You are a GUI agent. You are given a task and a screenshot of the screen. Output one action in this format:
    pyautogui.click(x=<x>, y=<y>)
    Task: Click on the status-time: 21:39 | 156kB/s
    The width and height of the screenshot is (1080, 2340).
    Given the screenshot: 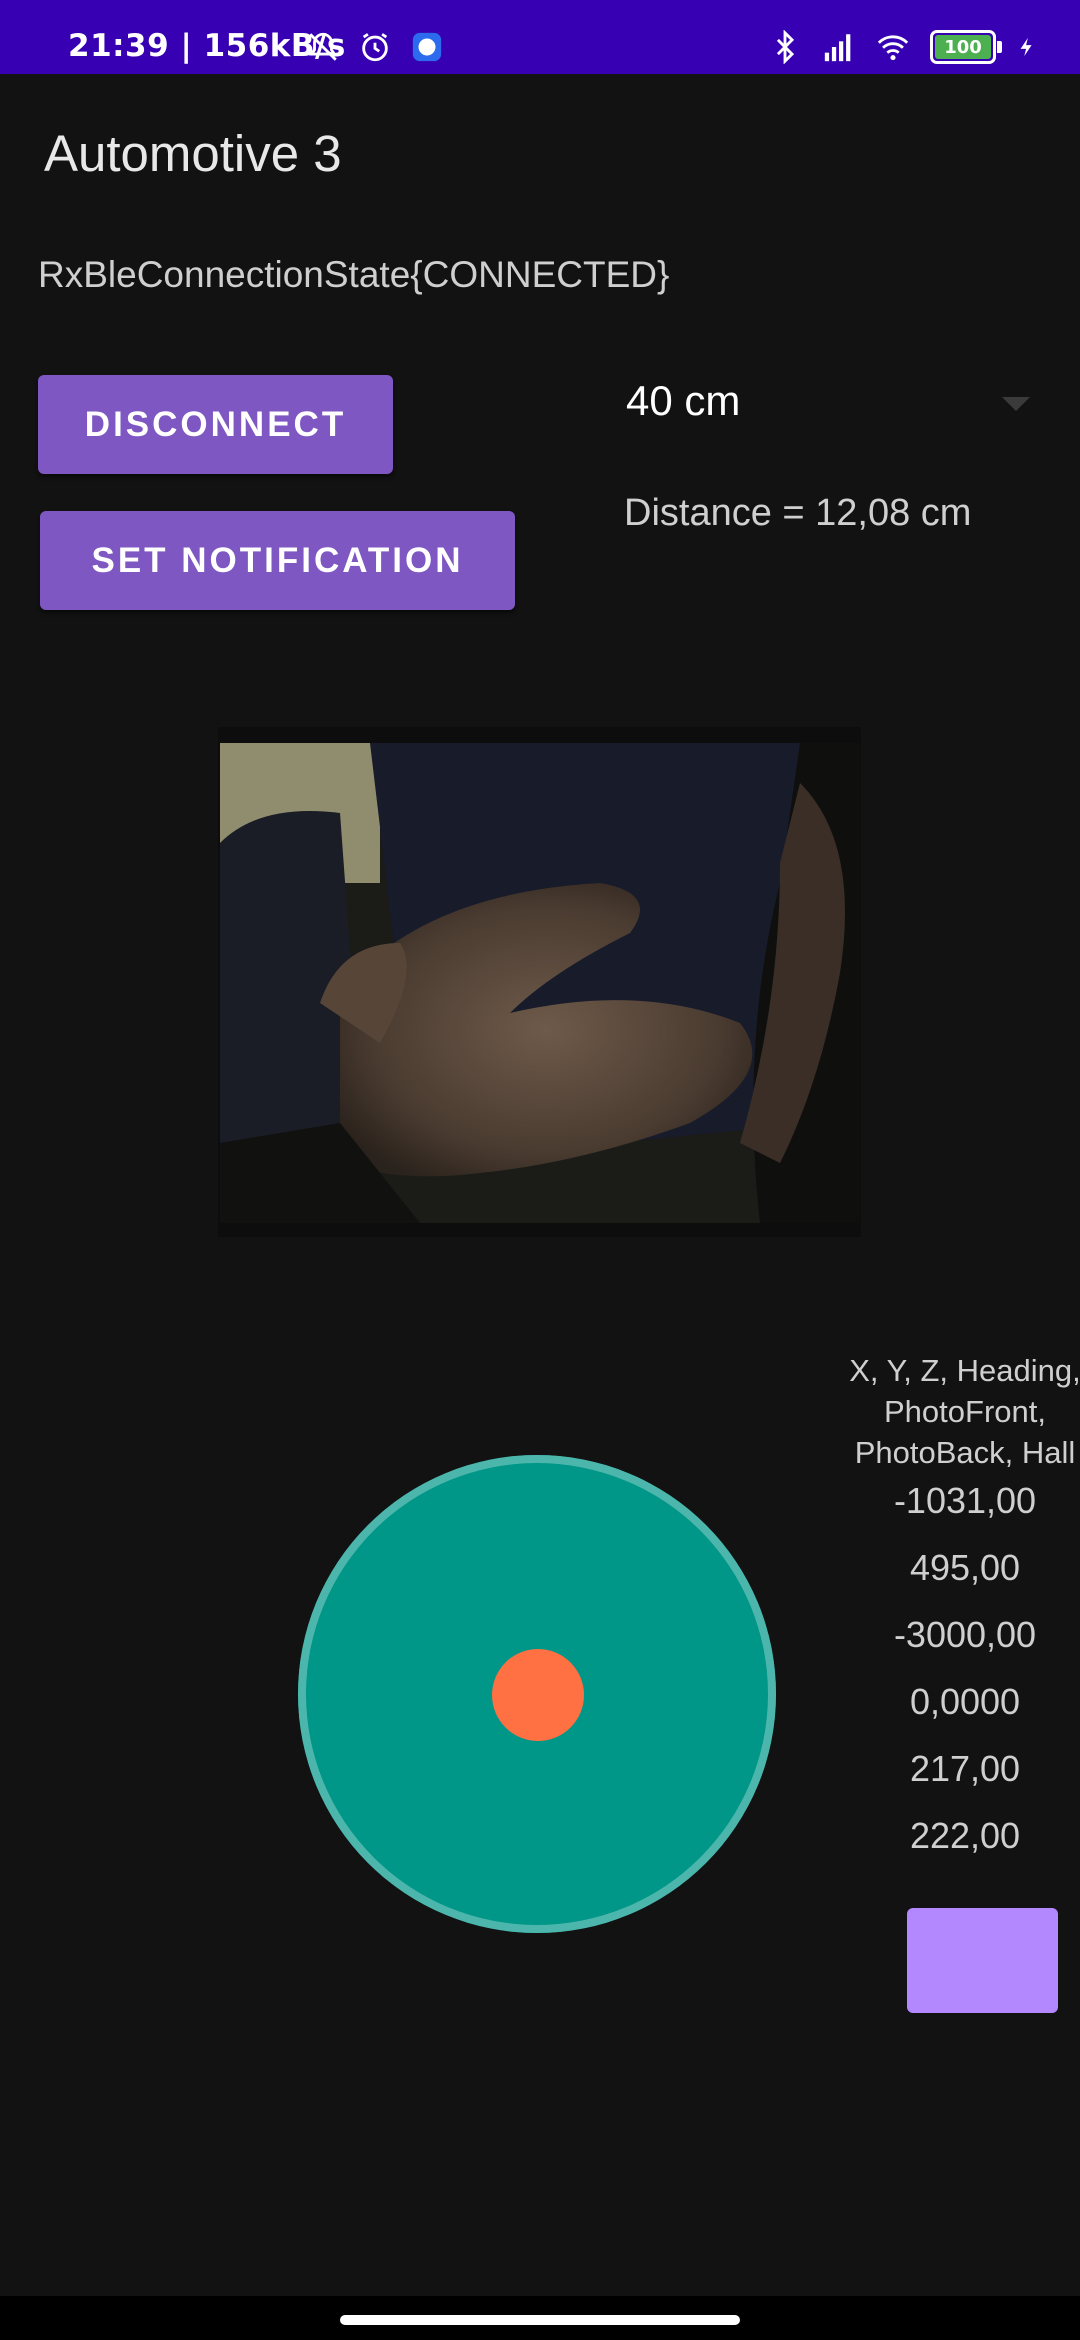 What is the action you would take?
    pyautogui.click(x=207, y=46)
    